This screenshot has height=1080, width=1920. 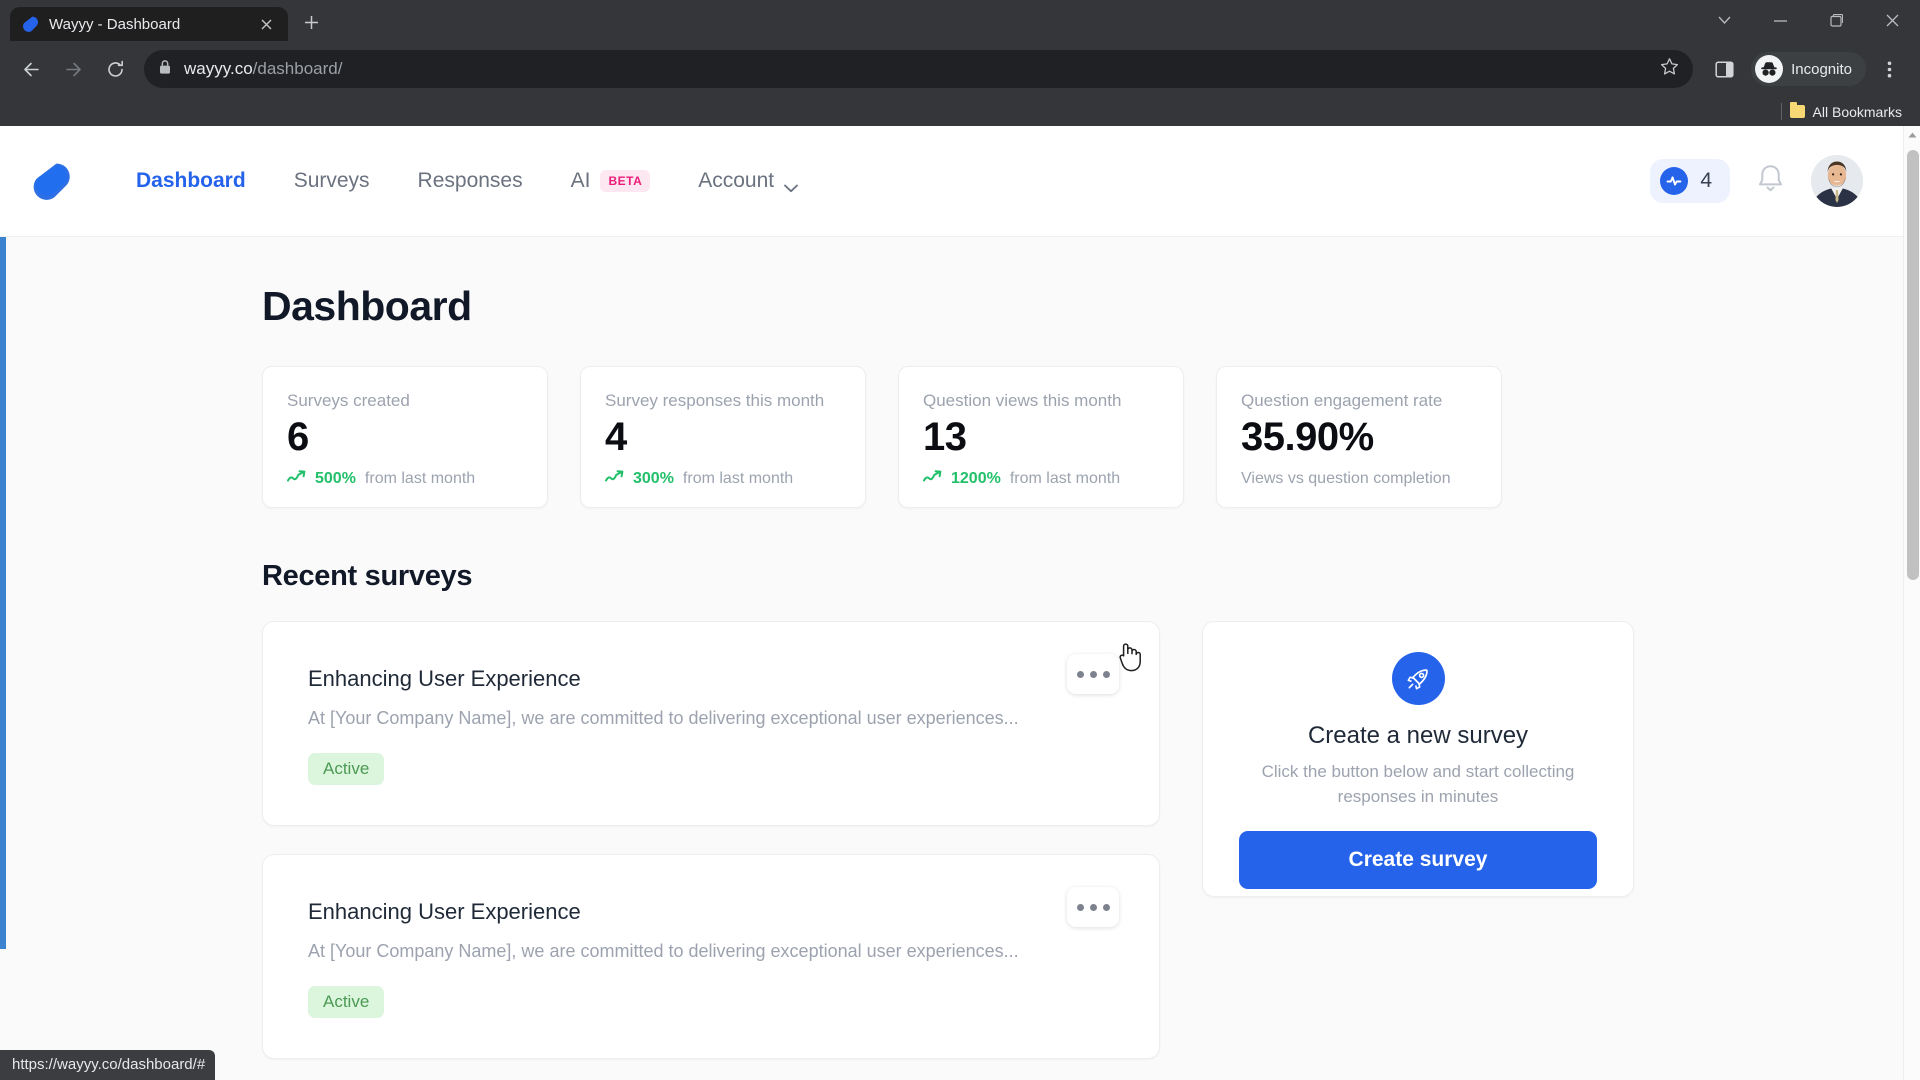 I want to click on nav-item-ai: AI BETA, so click(x=611, y=181).